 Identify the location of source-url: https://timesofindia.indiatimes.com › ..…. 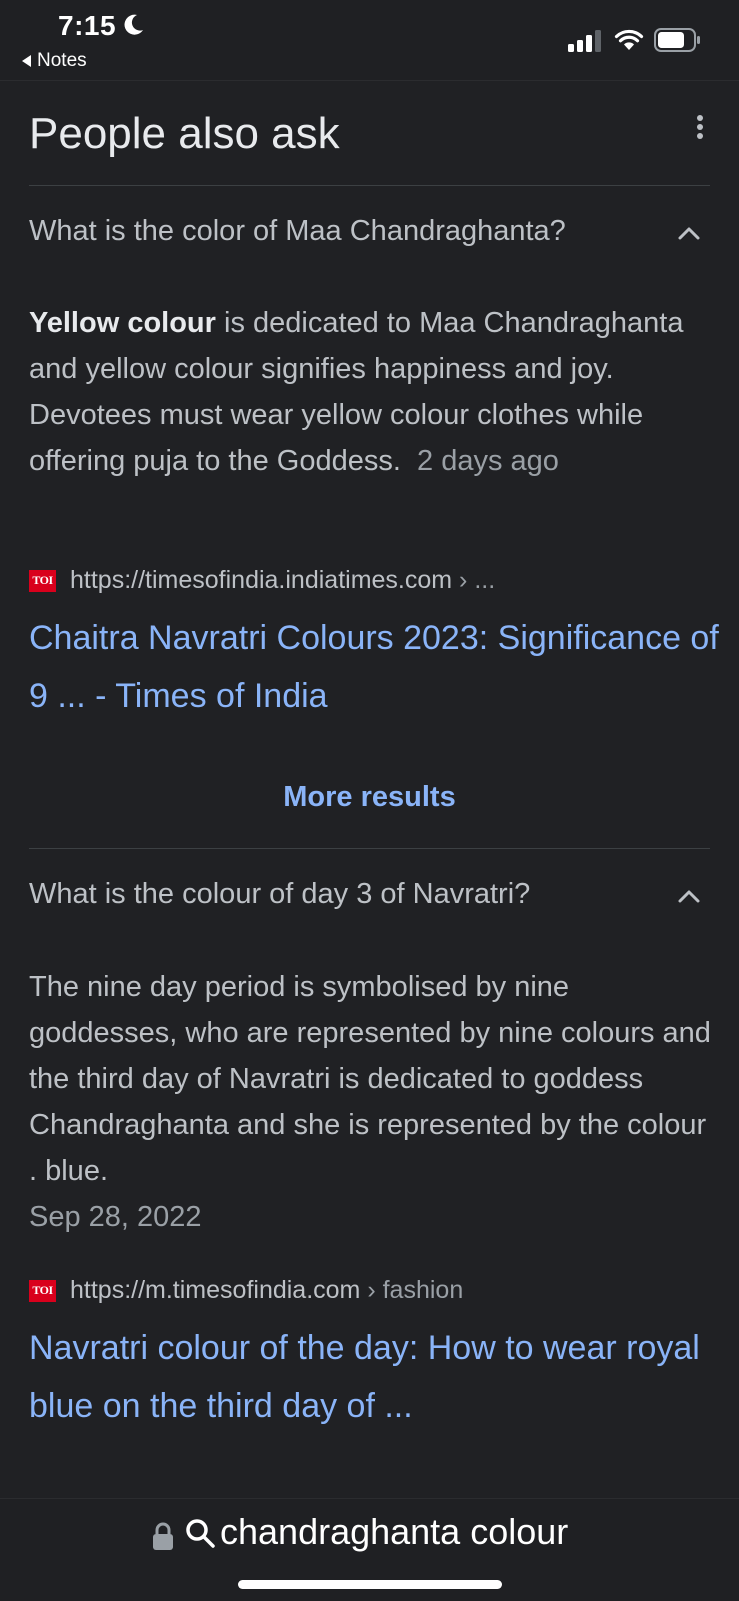
(282, 580).